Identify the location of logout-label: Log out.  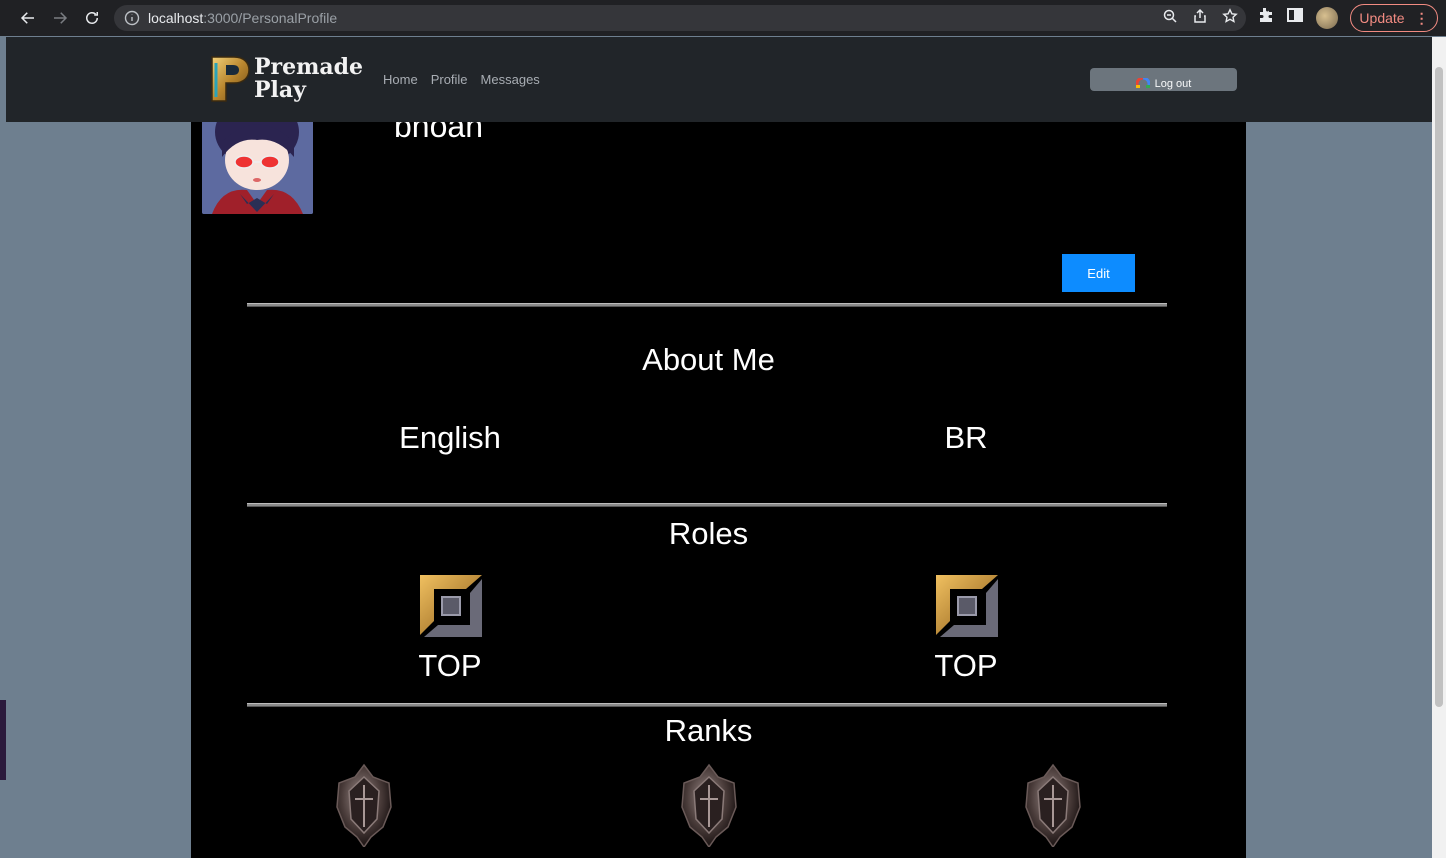
(1173, 84).